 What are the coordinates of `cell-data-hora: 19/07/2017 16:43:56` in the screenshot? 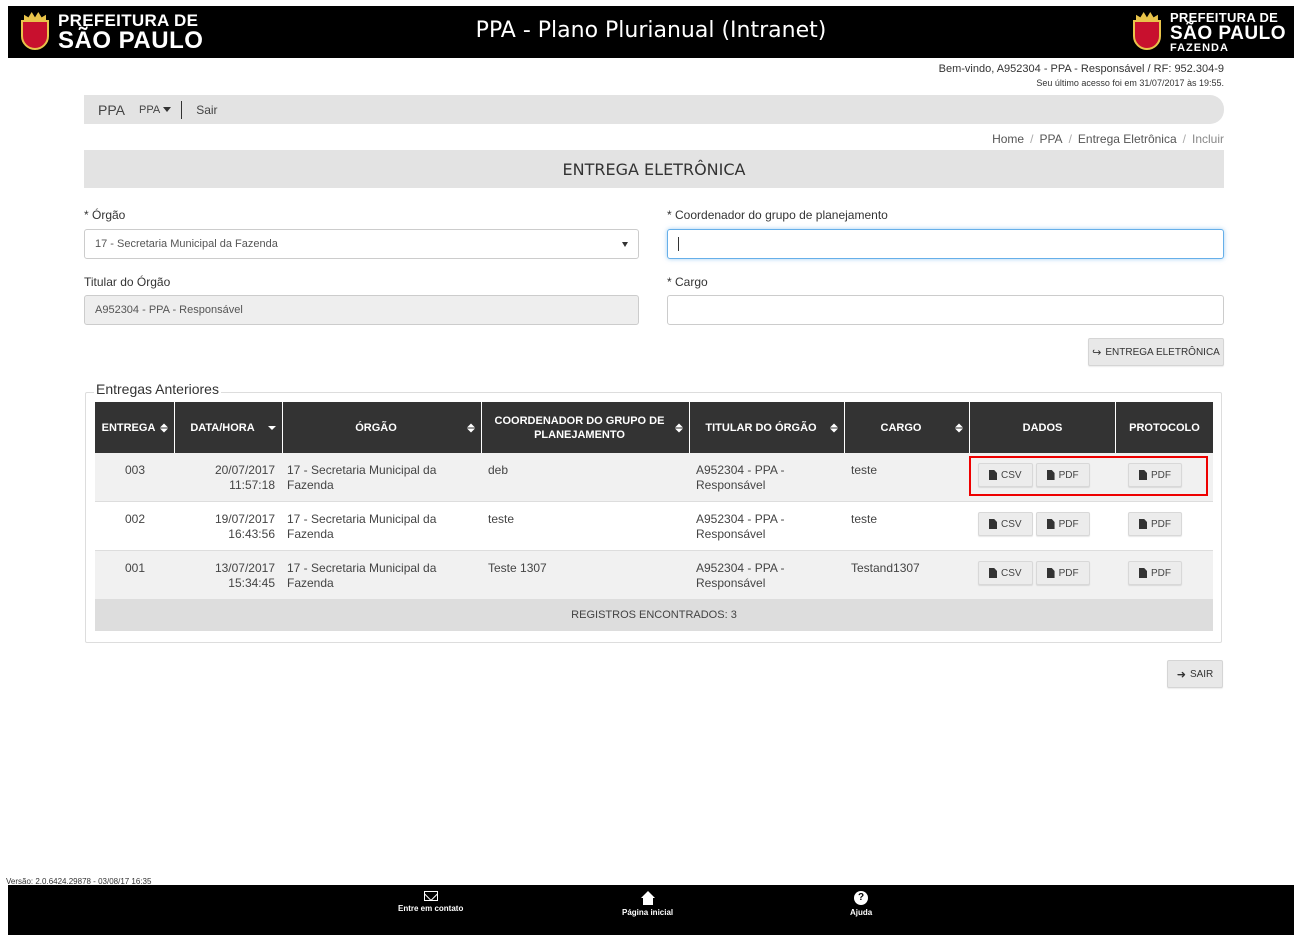 It's located at (229, 526).